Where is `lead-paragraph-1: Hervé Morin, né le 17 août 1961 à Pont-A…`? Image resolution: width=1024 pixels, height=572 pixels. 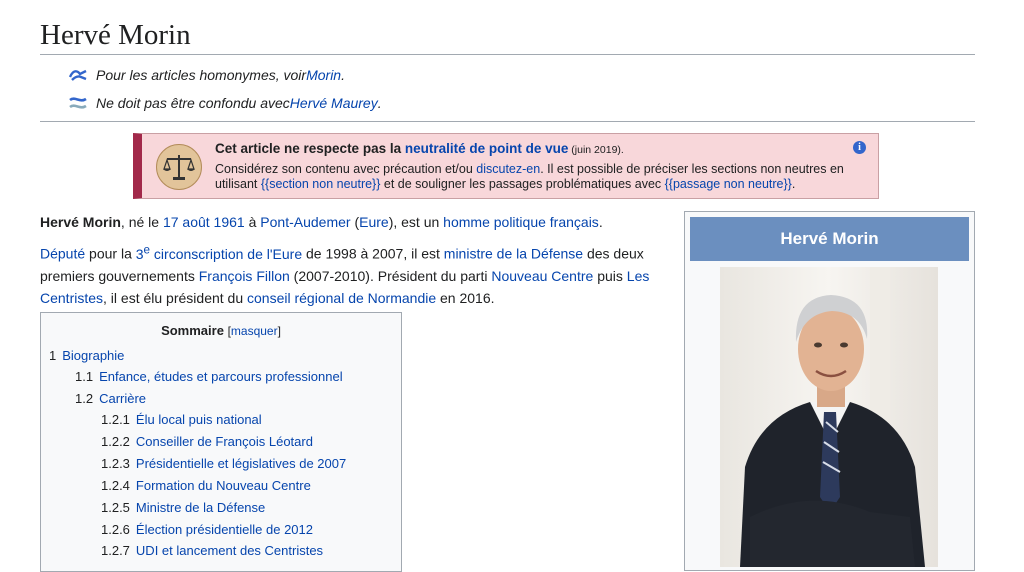 lead-paragraph-1: Hervé Morin, né le 17 août 1961 à Pont-A… is located at coordinates (321, 222).